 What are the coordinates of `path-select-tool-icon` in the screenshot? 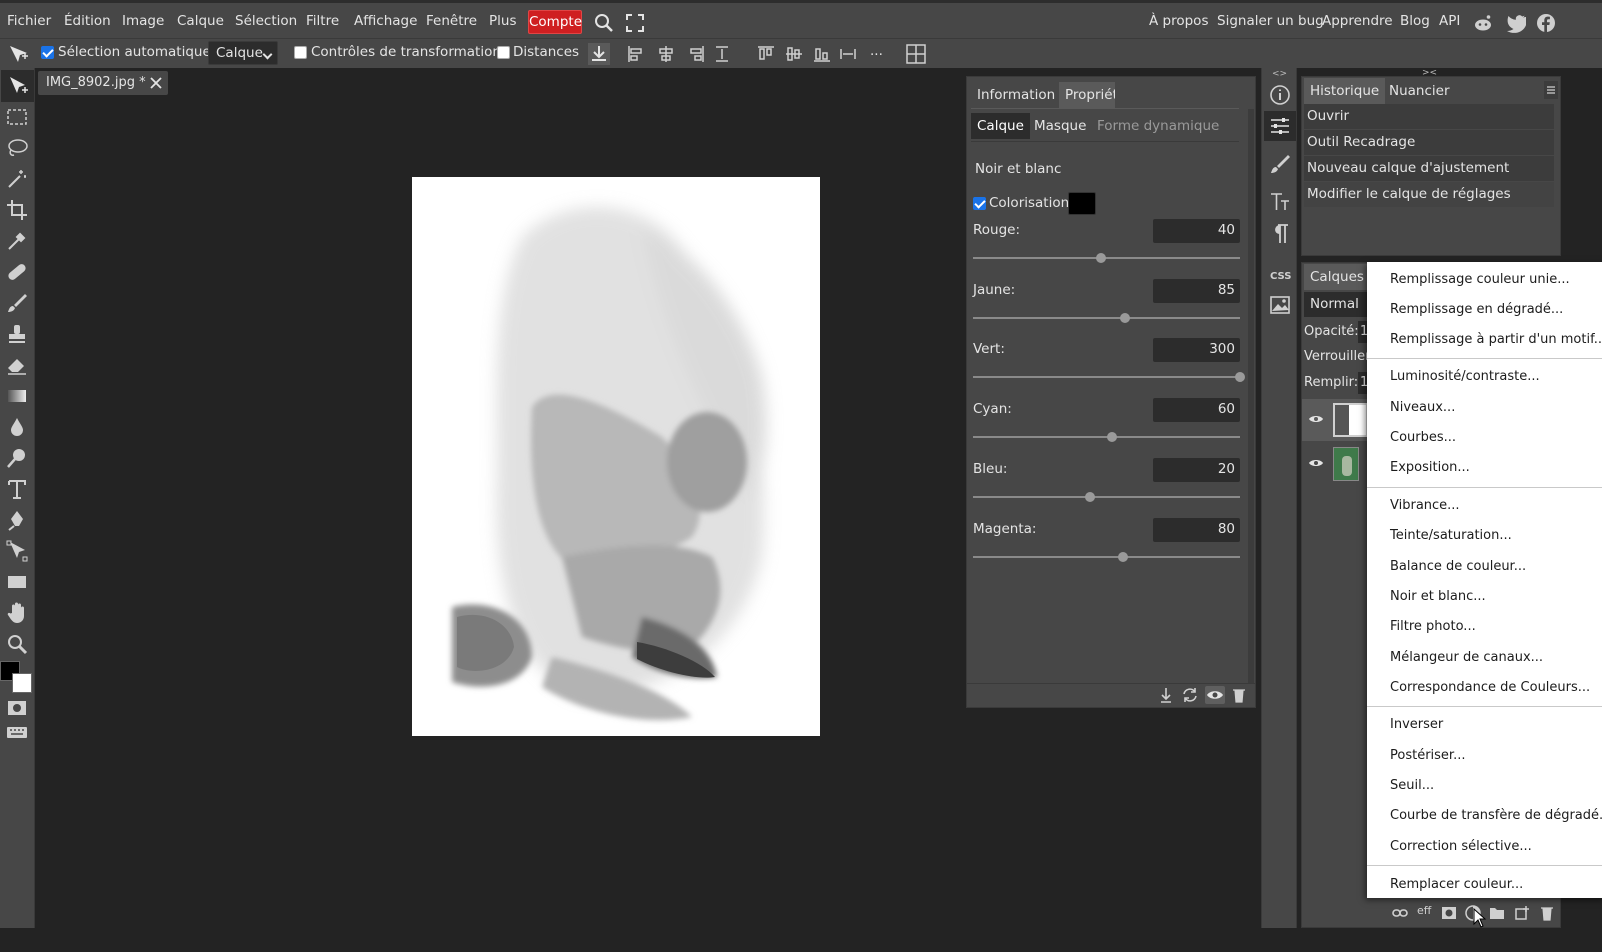 It's located at (17, 551).